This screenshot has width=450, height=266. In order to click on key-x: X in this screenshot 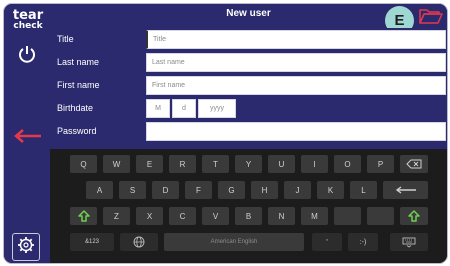, I will do `click(149, 216)`.